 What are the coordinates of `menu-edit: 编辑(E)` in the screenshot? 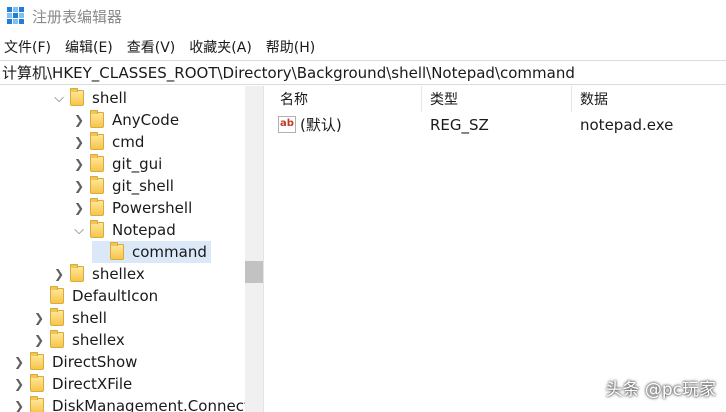 It's located at (89, 47).